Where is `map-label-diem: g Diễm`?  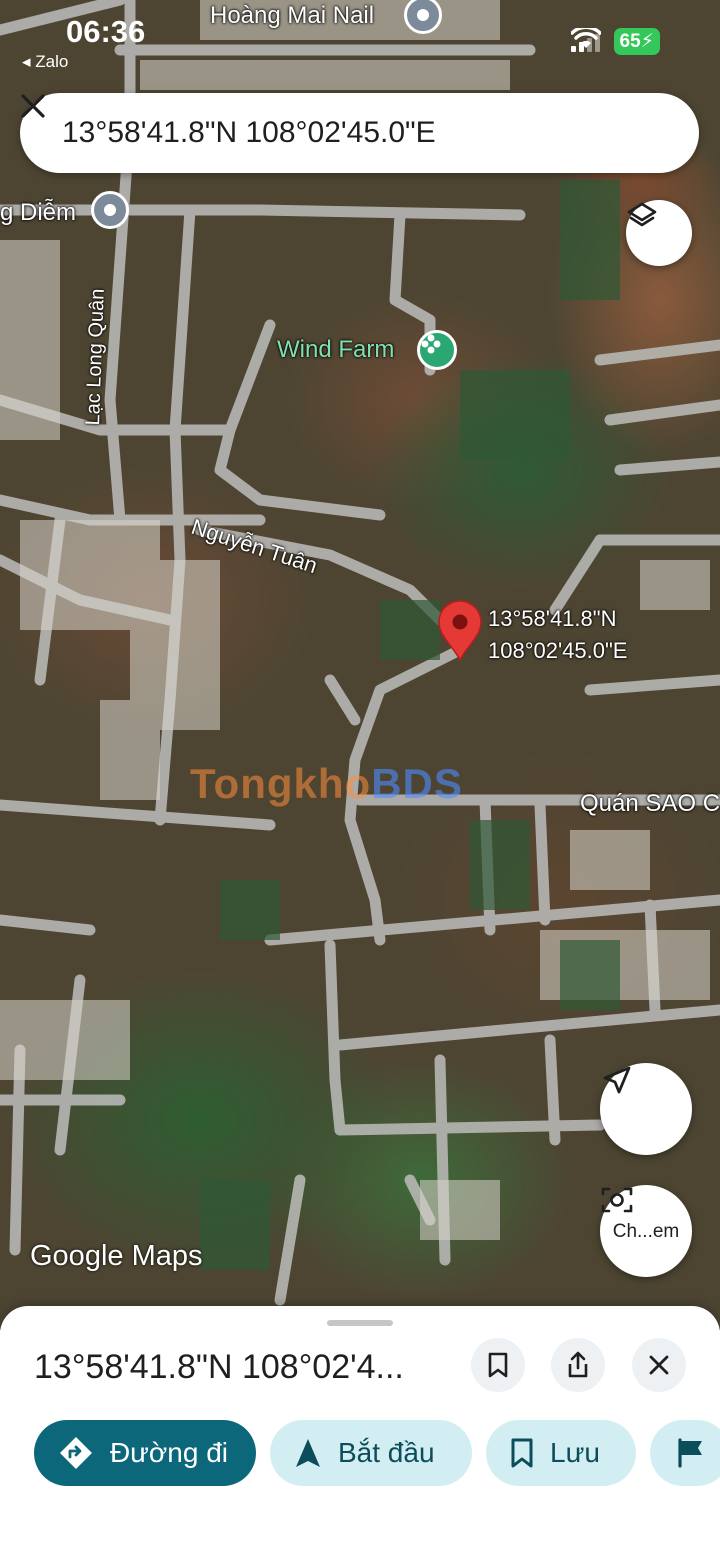
map-label-diem: g Diễm is located at coordinates (38, 213).